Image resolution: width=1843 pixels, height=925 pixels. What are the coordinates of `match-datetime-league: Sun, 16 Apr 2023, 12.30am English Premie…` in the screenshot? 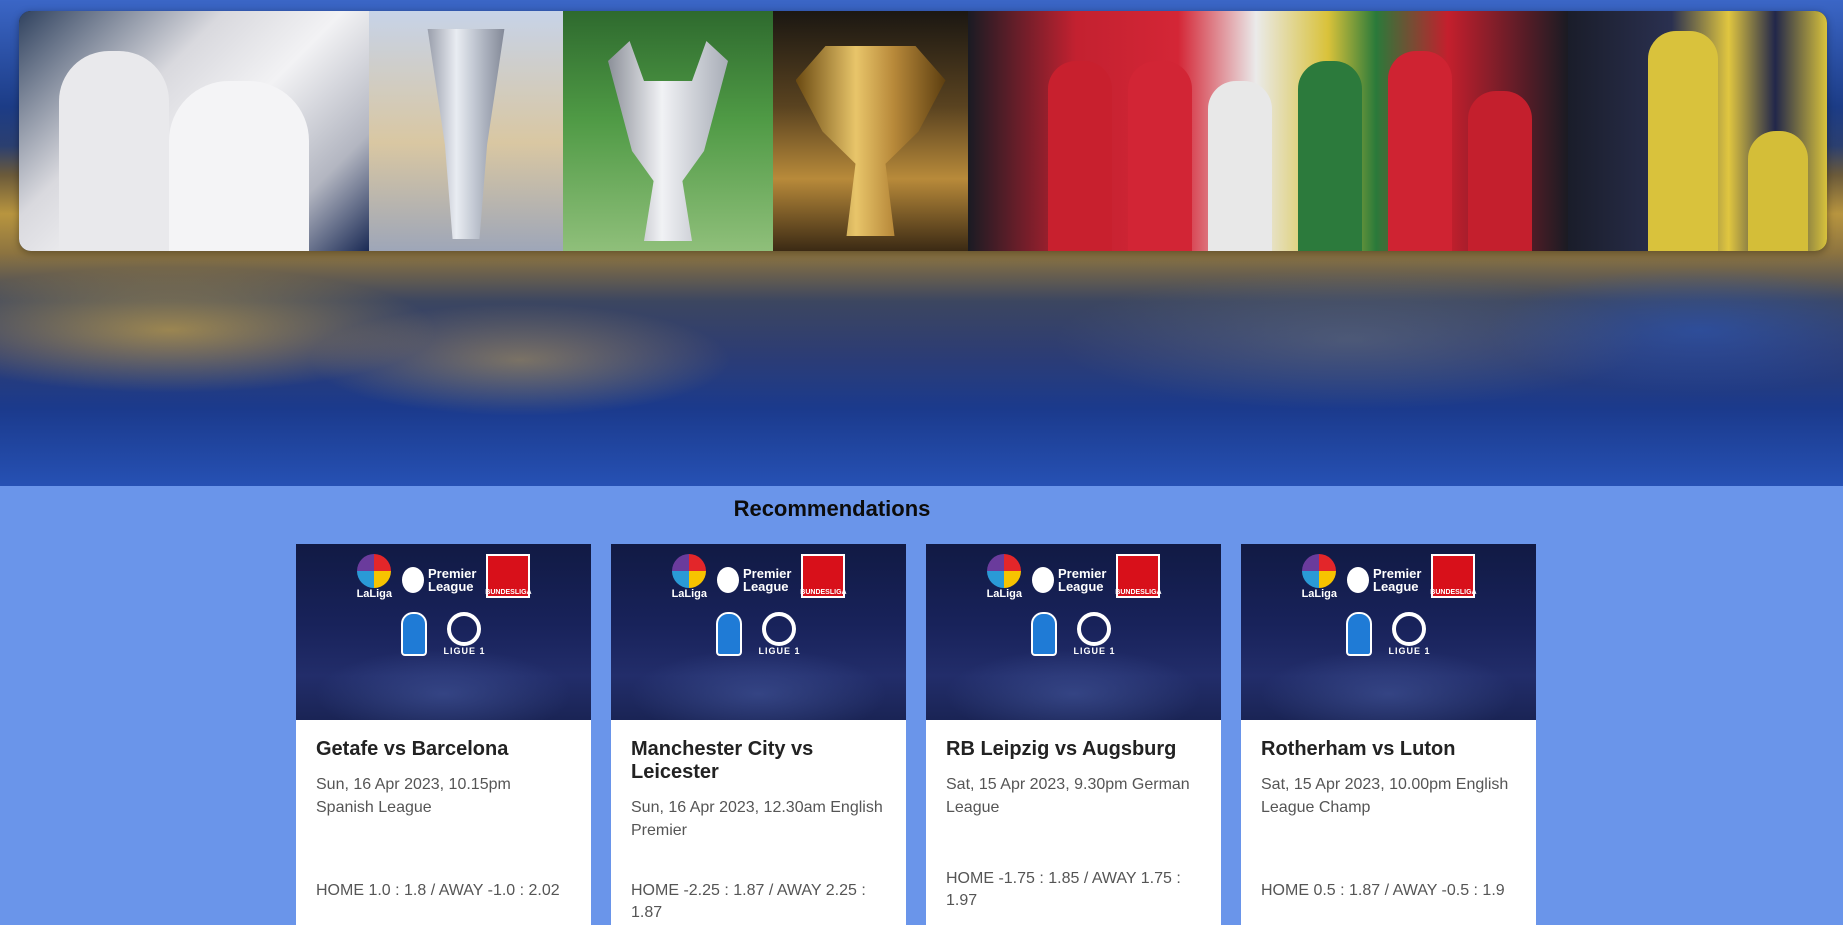 It's located at (757, 819).